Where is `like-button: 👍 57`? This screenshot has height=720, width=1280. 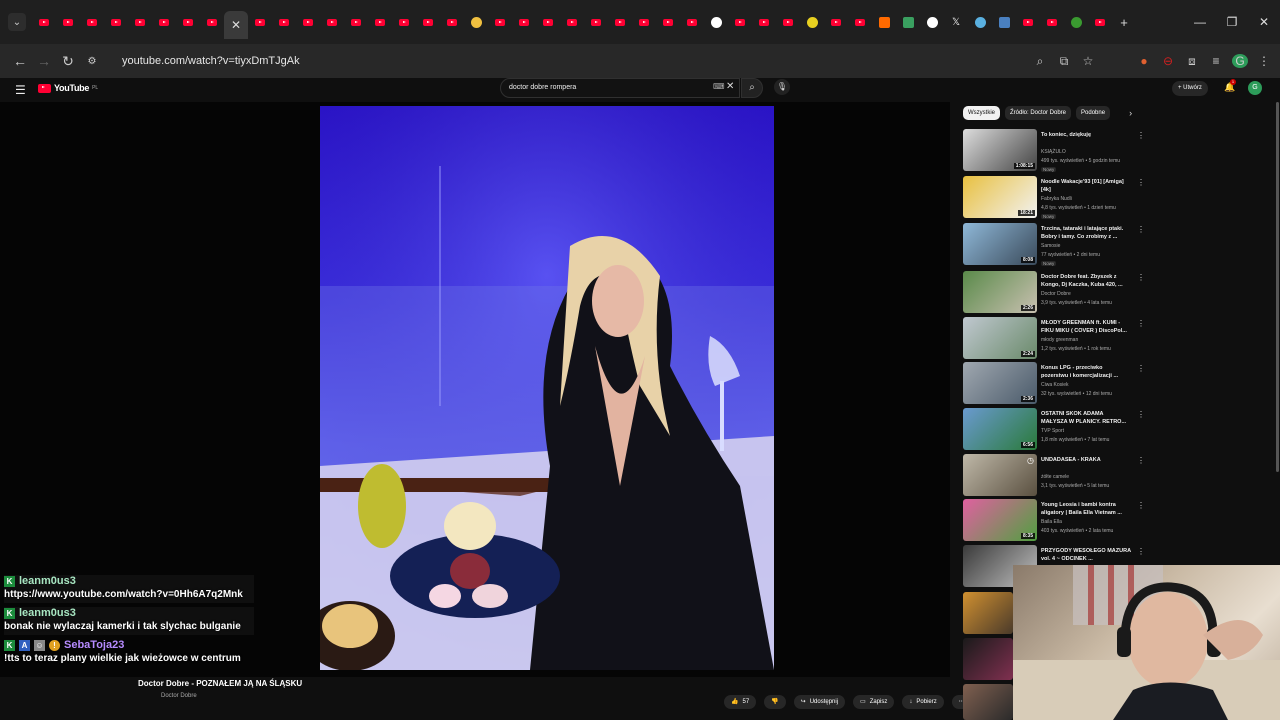
like-button: 👍 57 is located at coordinates (740, 702).